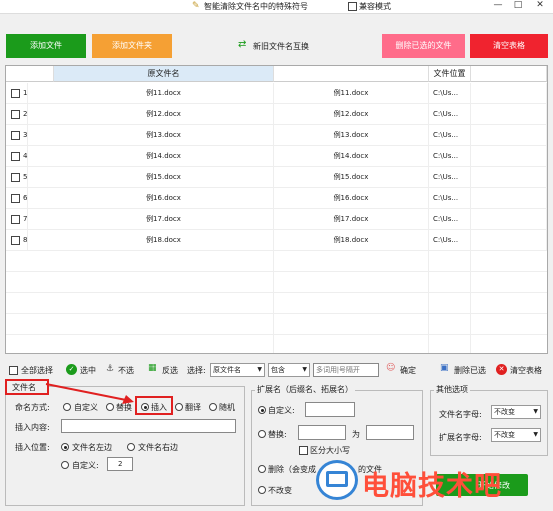 The width and height of the screenshot is (553, 511). What do you see at coordinates (46, 46) in the screenshot?
I see `add-file-button: 添加文件` at bounding box center [46, 46].